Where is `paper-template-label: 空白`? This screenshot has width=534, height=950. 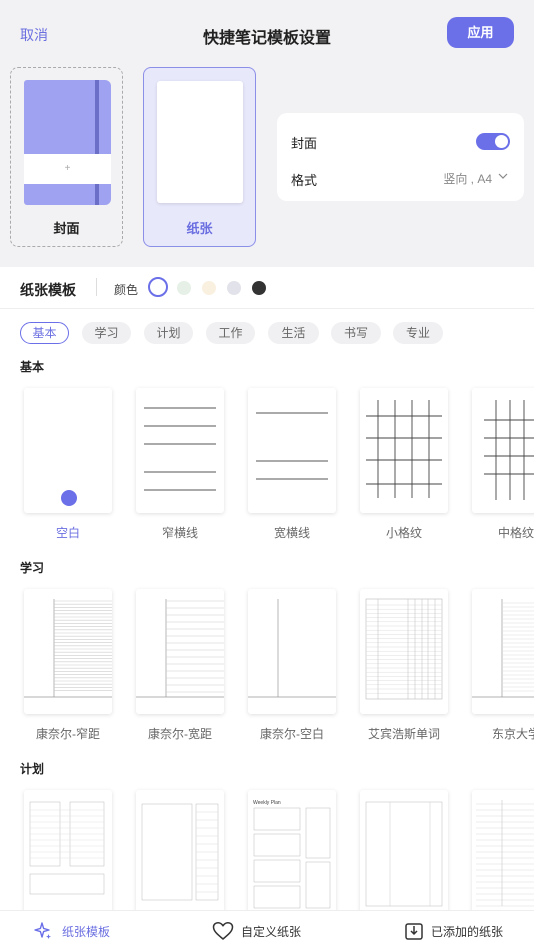
paper-template-label: 空白 is located at coordinates (67, 533).